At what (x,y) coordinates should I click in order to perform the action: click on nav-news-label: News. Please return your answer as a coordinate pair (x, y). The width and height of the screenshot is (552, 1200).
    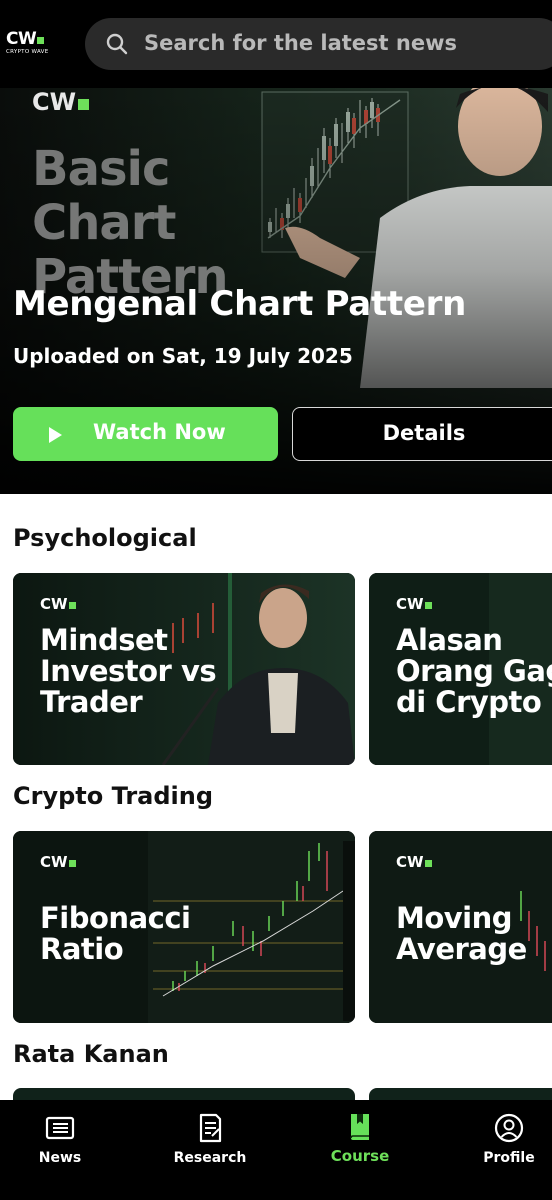
    Looking at the image, I should click on (60, 1158).